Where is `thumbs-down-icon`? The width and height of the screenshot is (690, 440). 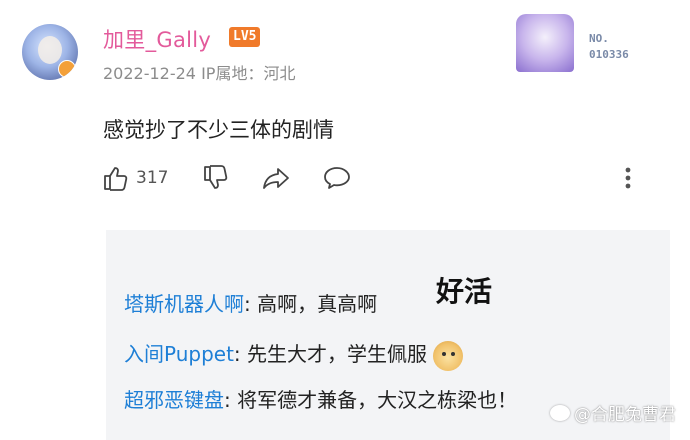
thumbs-down-icon is located at coordinates (216, 178).